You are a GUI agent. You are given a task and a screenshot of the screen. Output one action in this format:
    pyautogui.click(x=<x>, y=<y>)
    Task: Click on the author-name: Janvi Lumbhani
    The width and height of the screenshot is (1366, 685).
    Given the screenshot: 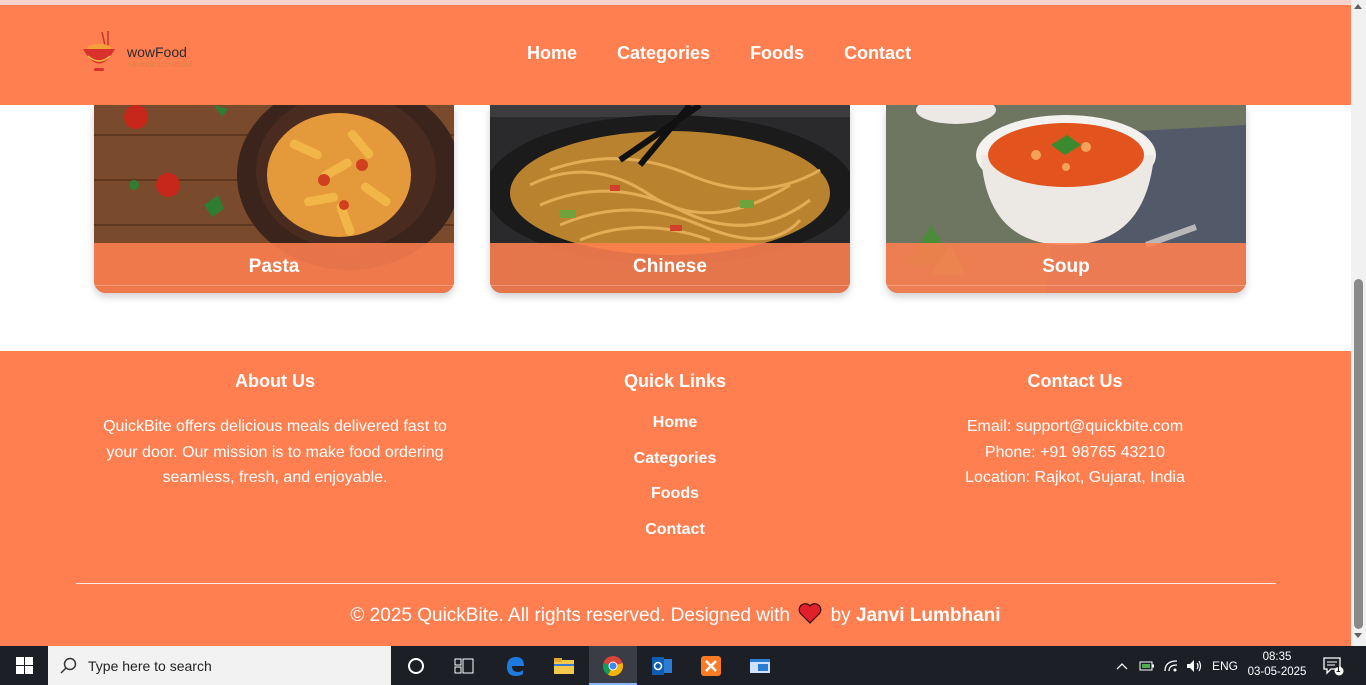 What is the action you would take?
    pyautogui.click(x=928, y=615)
    